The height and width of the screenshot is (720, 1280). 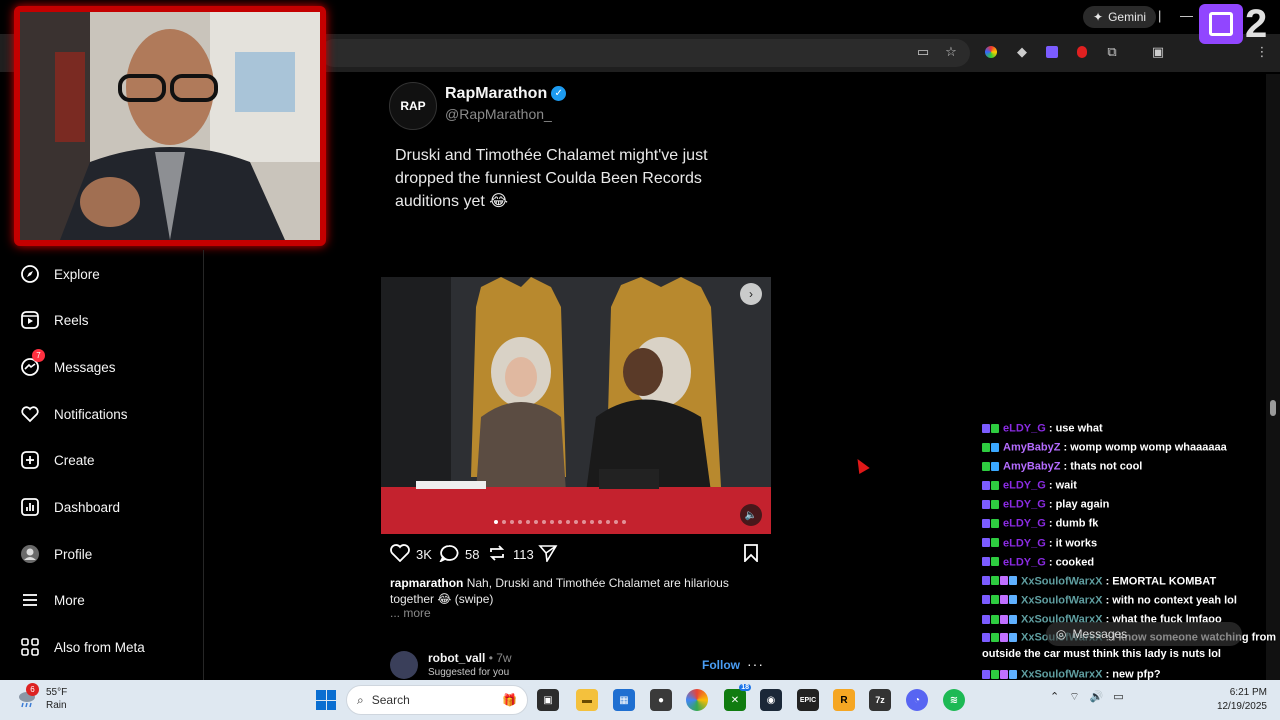 What do you see at coordinates (54, 320) in the screenshot?
I see `nav-reels: Reels` at bounding box center [54, 320].